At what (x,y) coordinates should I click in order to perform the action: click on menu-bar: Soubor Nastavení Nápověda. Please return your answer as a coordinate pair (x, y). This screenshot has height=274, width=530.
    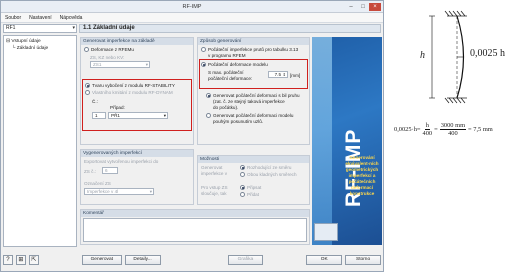
    Looking at the image, I should click on (192, 18).